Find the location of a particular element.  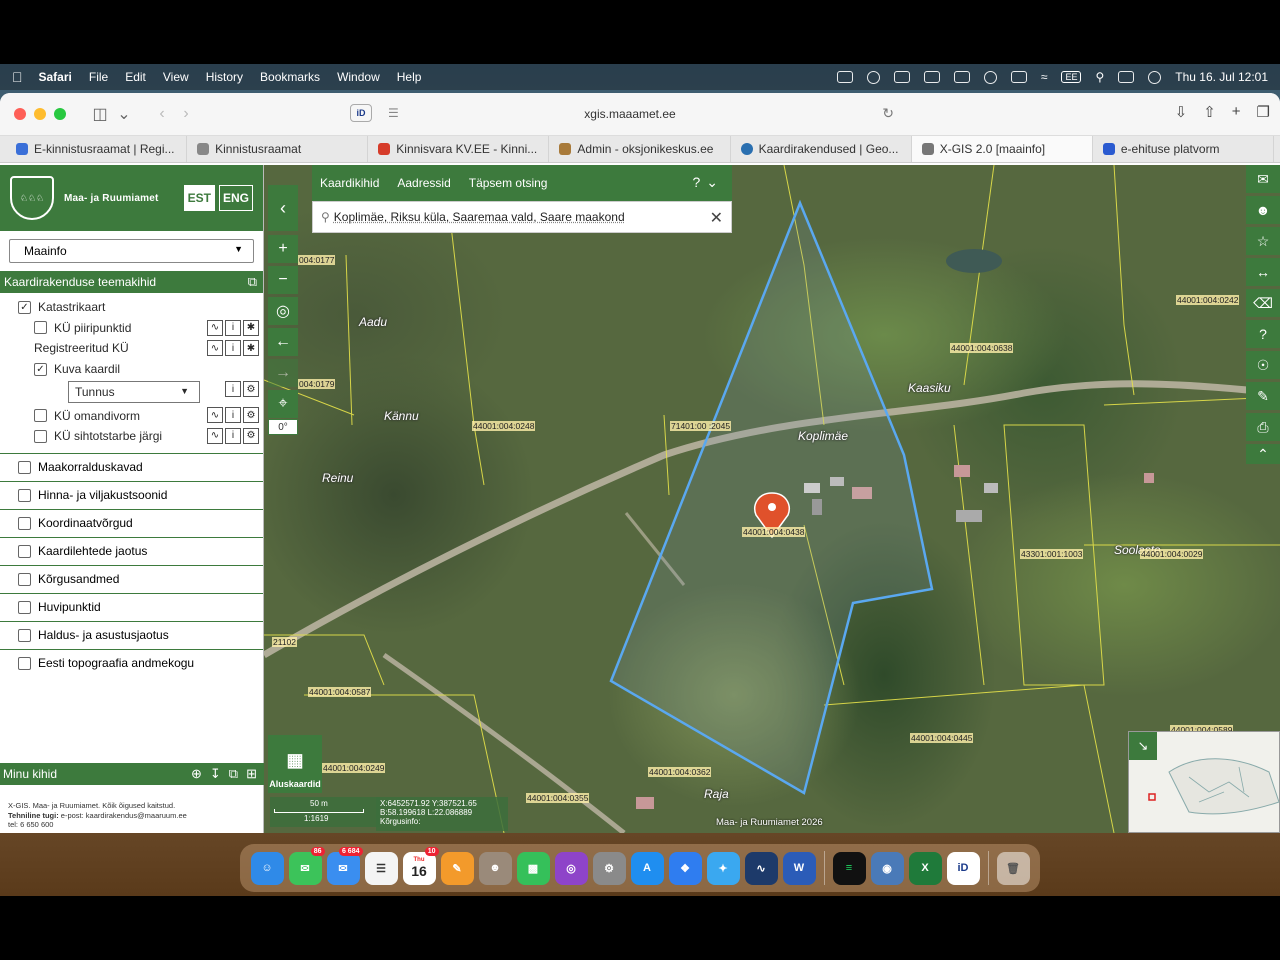

tab-kinnistusraamat: Kinnistusraamat is located at coordinates (278, 149).